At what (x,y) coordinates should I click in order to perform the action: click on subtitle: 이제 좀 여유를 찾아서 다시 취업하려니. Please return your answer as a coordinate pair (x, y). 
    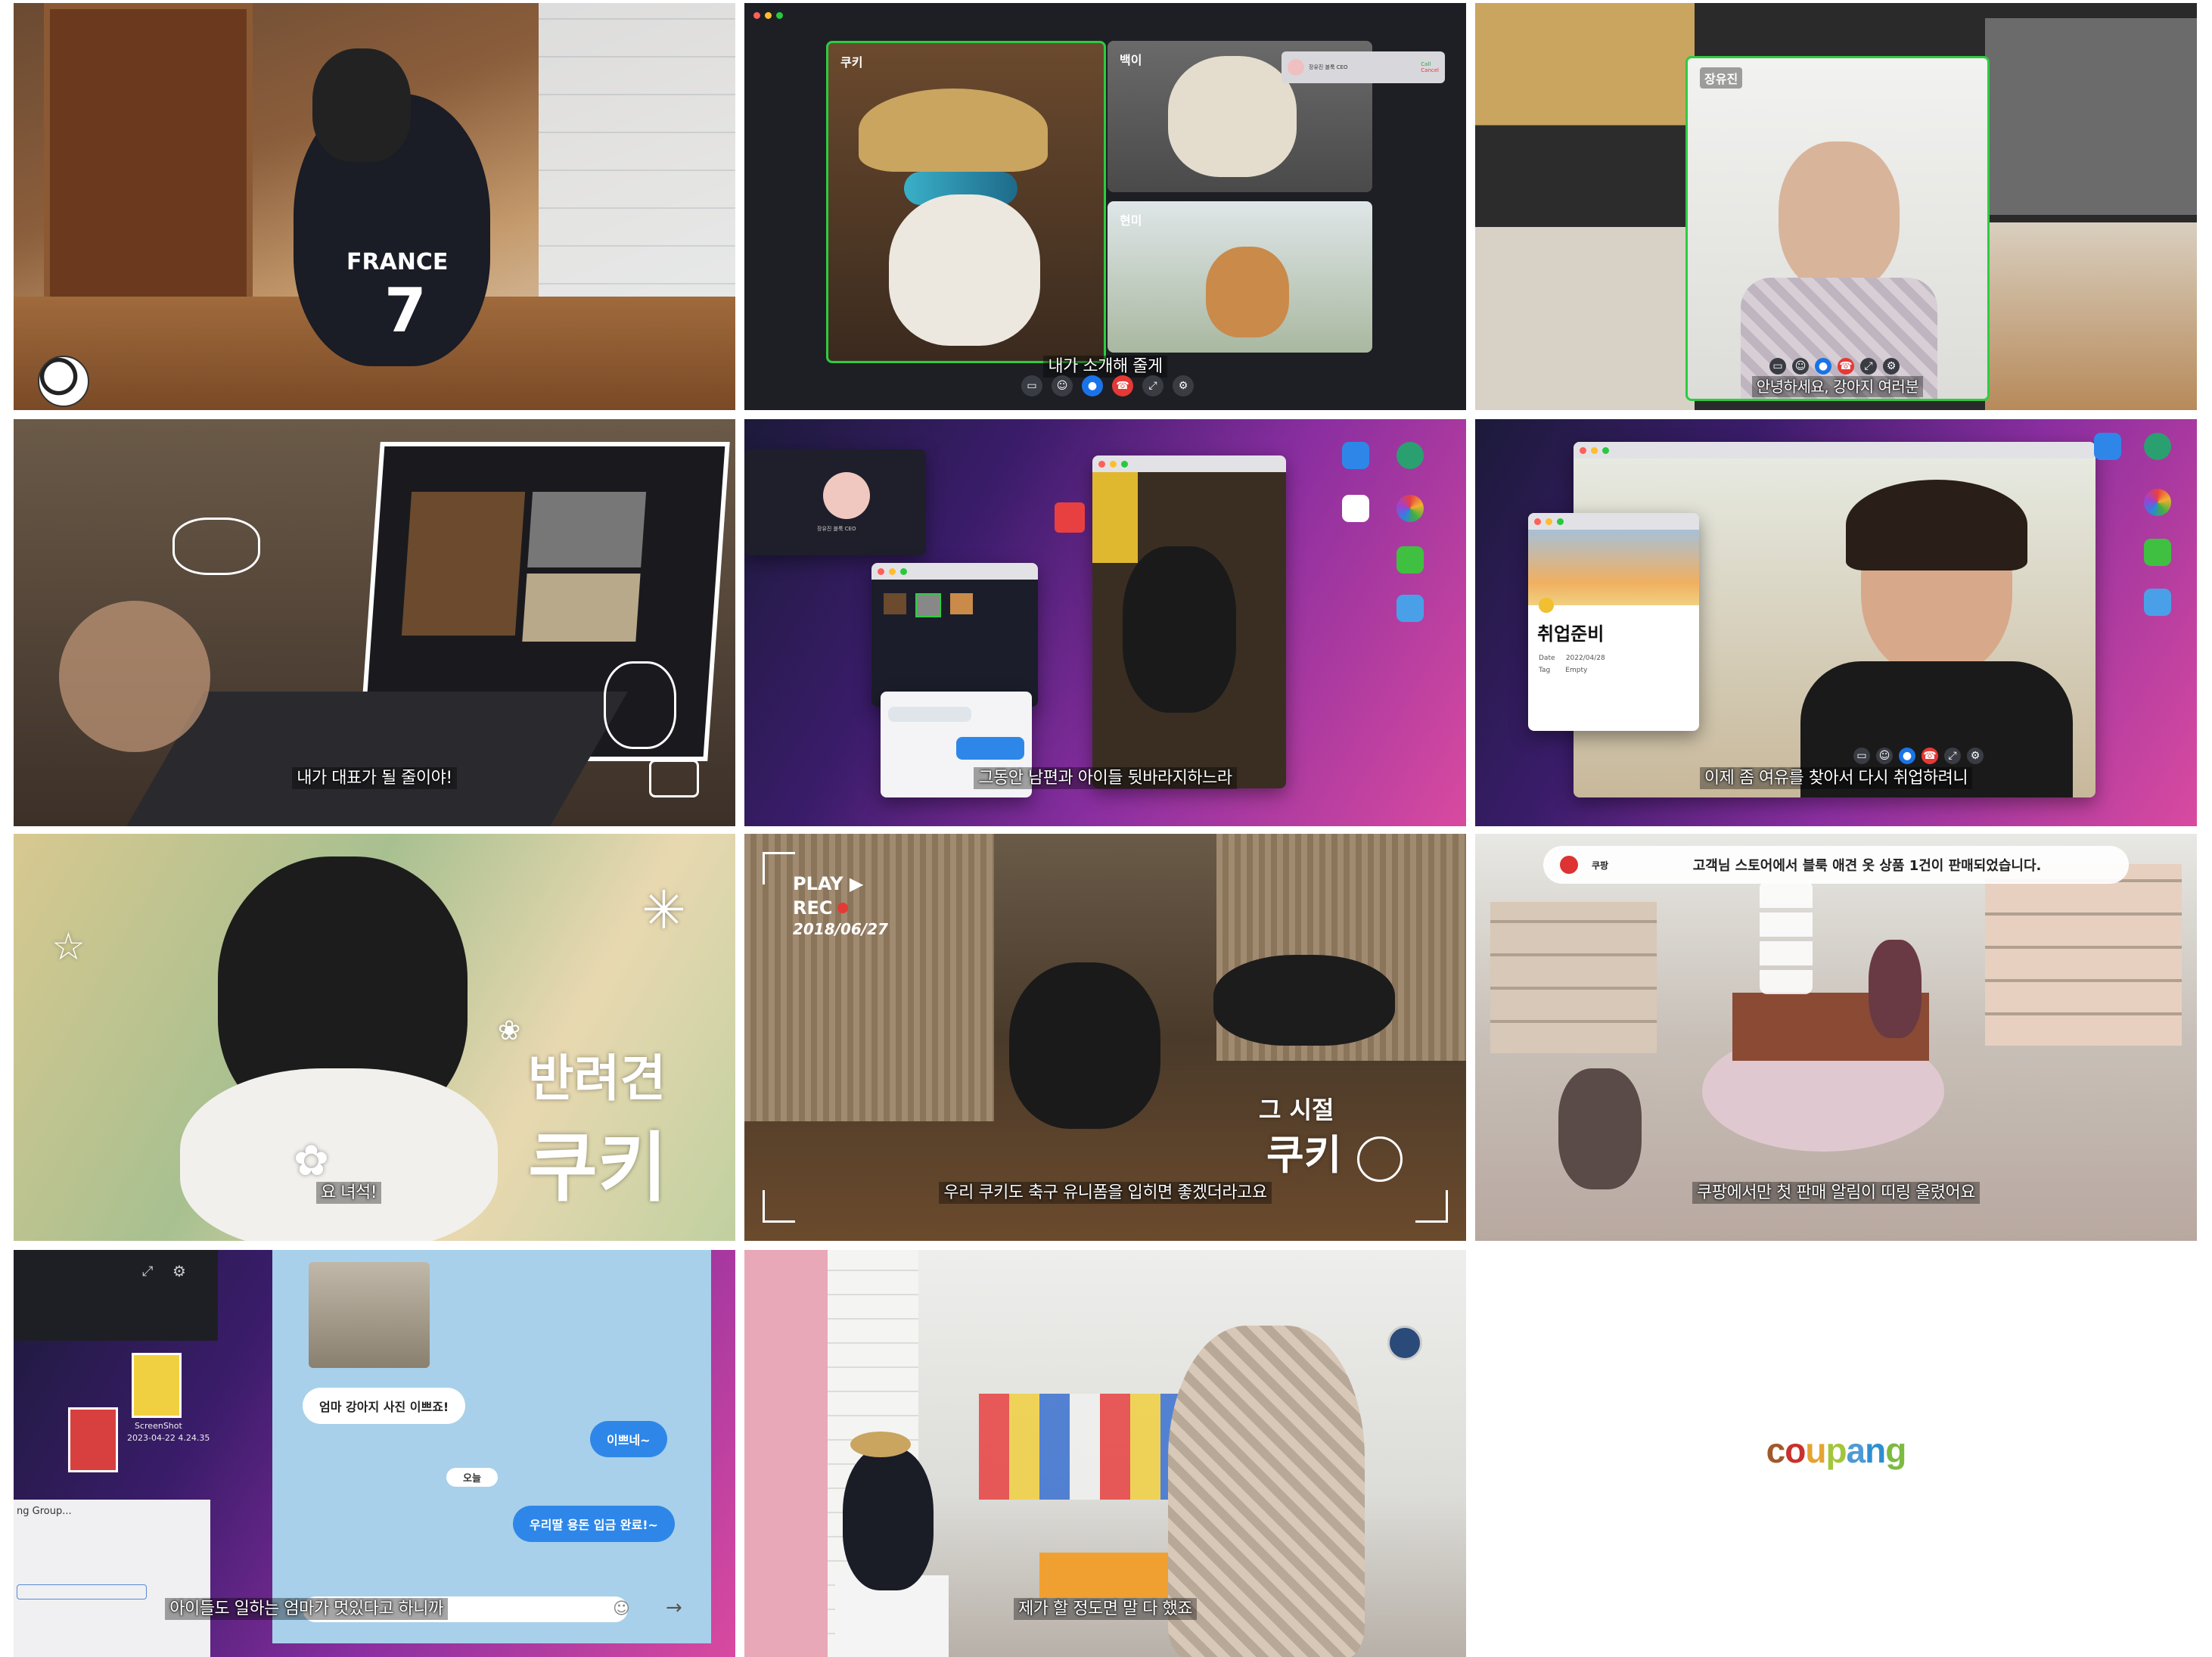
    Looking at the image, I should click on (1836, 776).